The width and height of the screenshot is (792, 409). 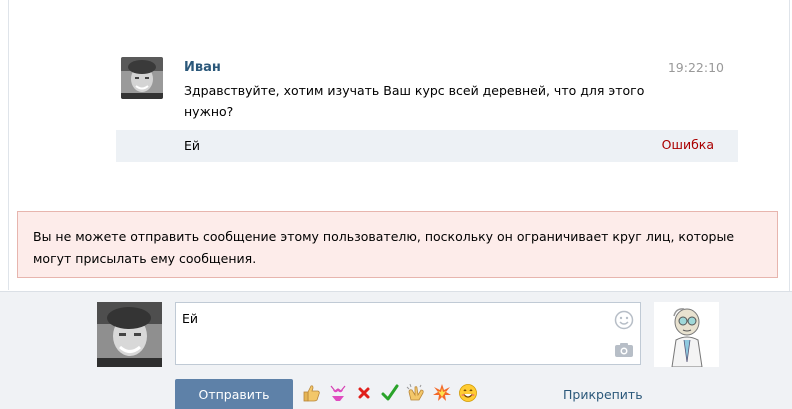 What do you see at coordinates (364, 393) in the screenshot?
I see `cross-mark-icon` at bounding box center [364, 393].